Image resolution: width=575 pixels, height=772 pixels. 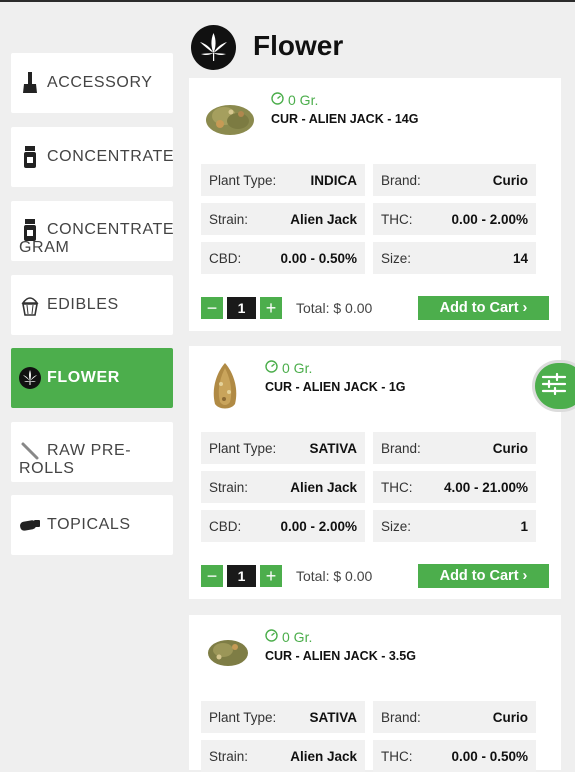 I want to click on category-flower: FLOWER, so click(x=92, y=378).